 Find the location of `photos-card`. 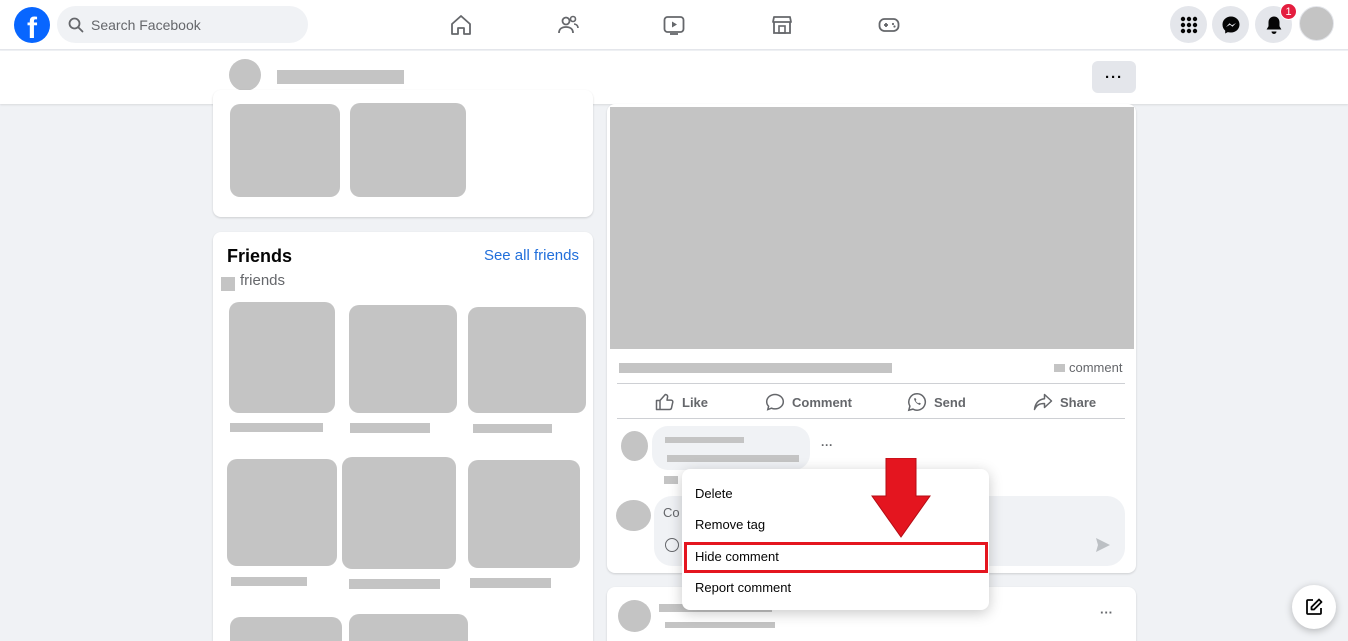

photos-card is located at coordinates (403, 153).